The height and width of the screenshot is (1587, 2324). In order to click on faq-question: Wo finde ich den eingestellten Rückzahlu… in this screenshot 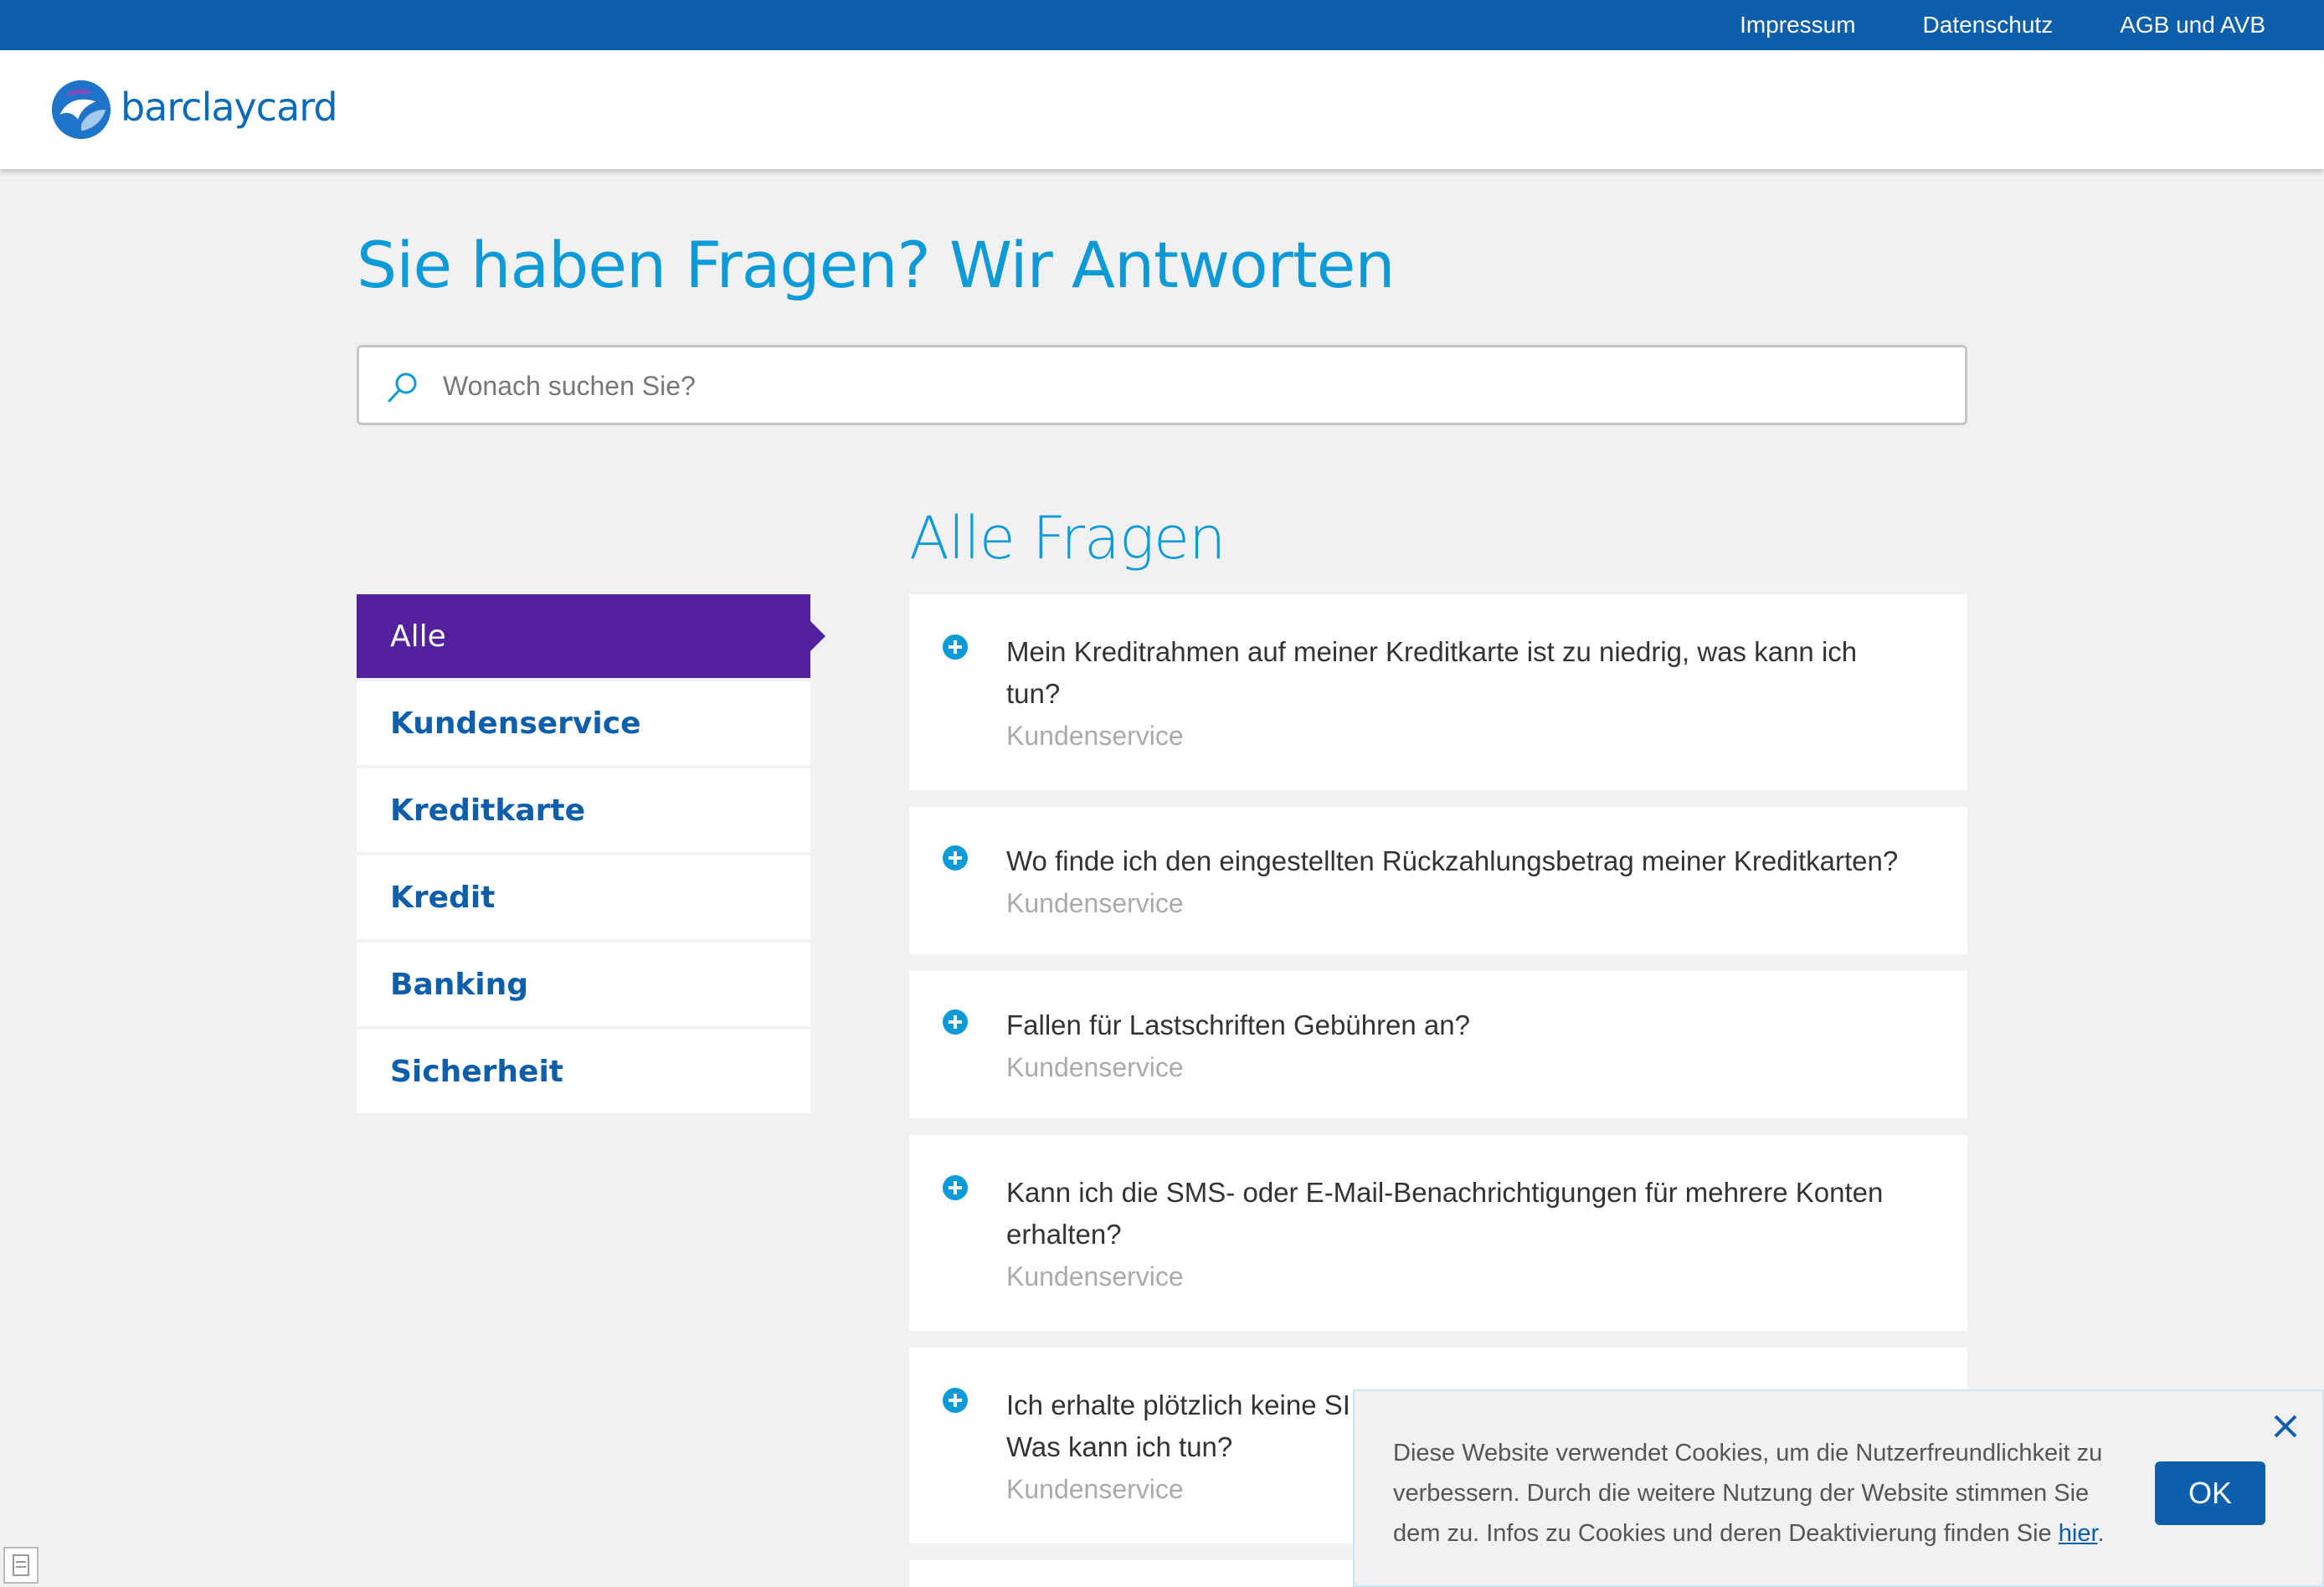, I will do `click(1452, 860)`.